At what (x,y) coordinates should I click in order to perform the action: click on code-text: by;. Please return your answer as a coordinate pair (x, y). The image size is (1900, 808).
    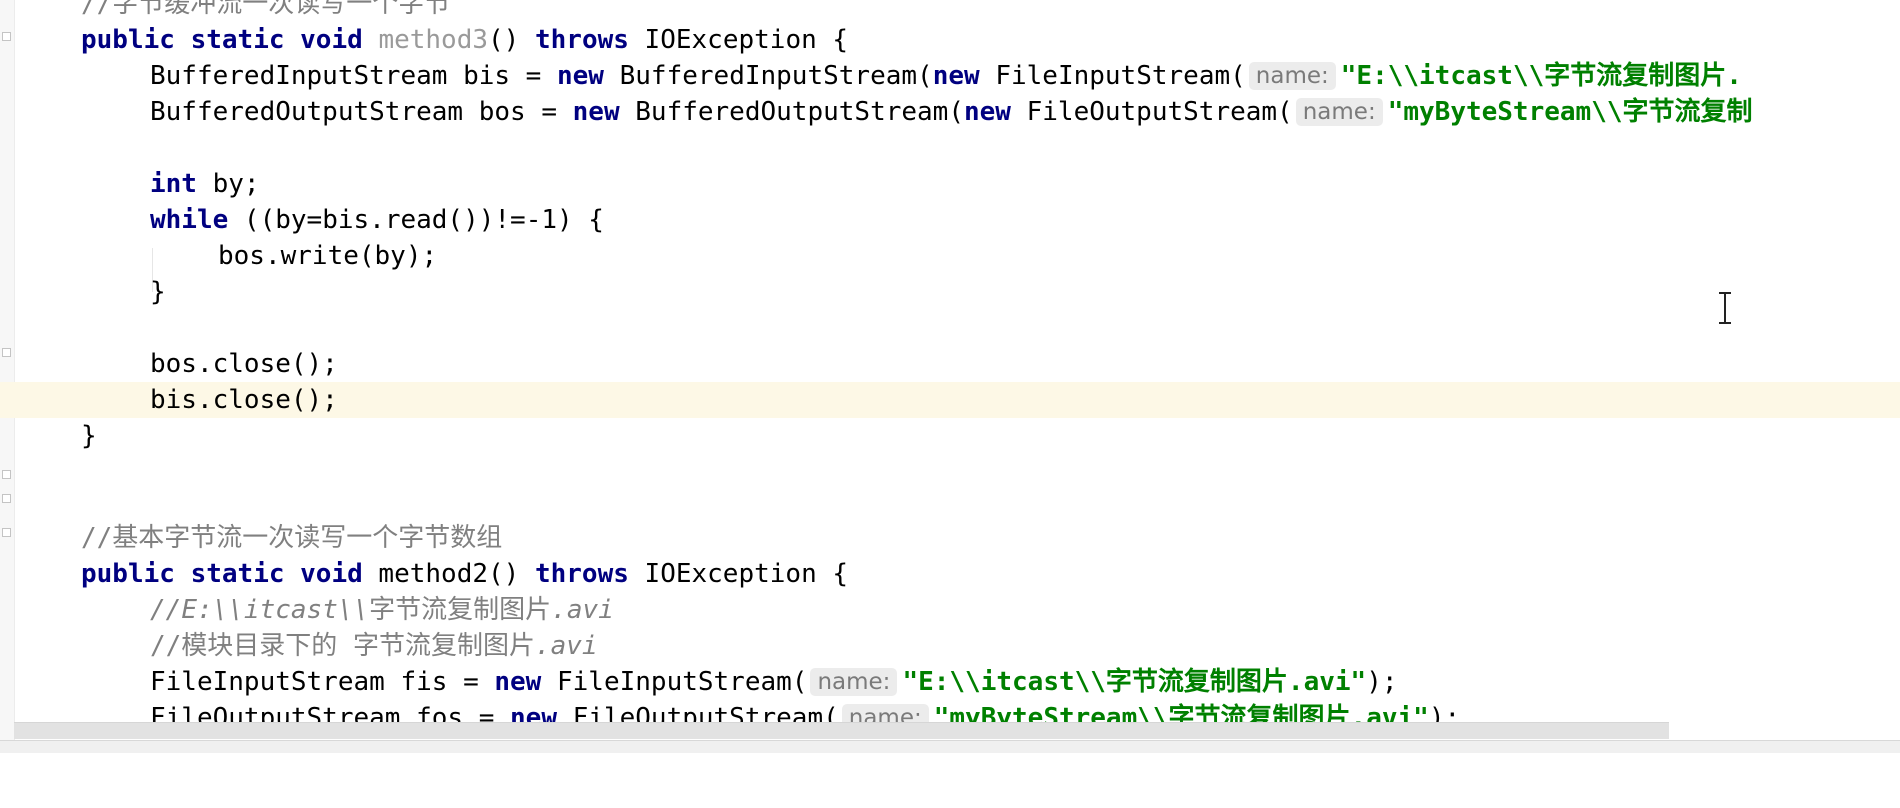
    Looking at the image, I should click on (228, 184).